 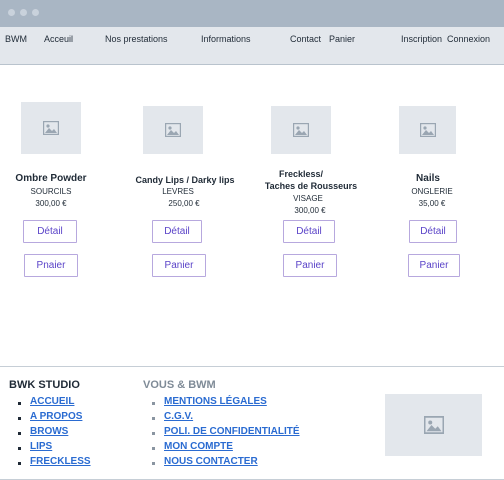 I want to click on nav-item-accueil: Acceuil, so click(x=58, y=39).